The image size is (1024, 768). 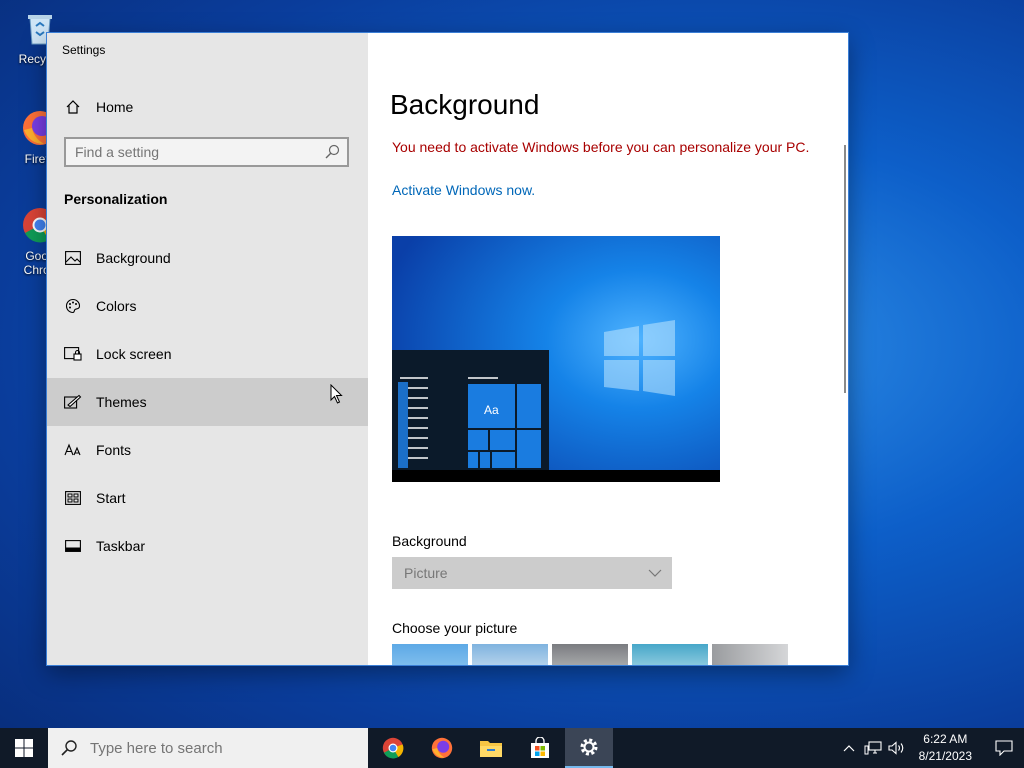 What do you see at coordinates (207, 402) in the screenshot?
I see `sidebar-item-themes: Themes` at bounding box center [207, 402].